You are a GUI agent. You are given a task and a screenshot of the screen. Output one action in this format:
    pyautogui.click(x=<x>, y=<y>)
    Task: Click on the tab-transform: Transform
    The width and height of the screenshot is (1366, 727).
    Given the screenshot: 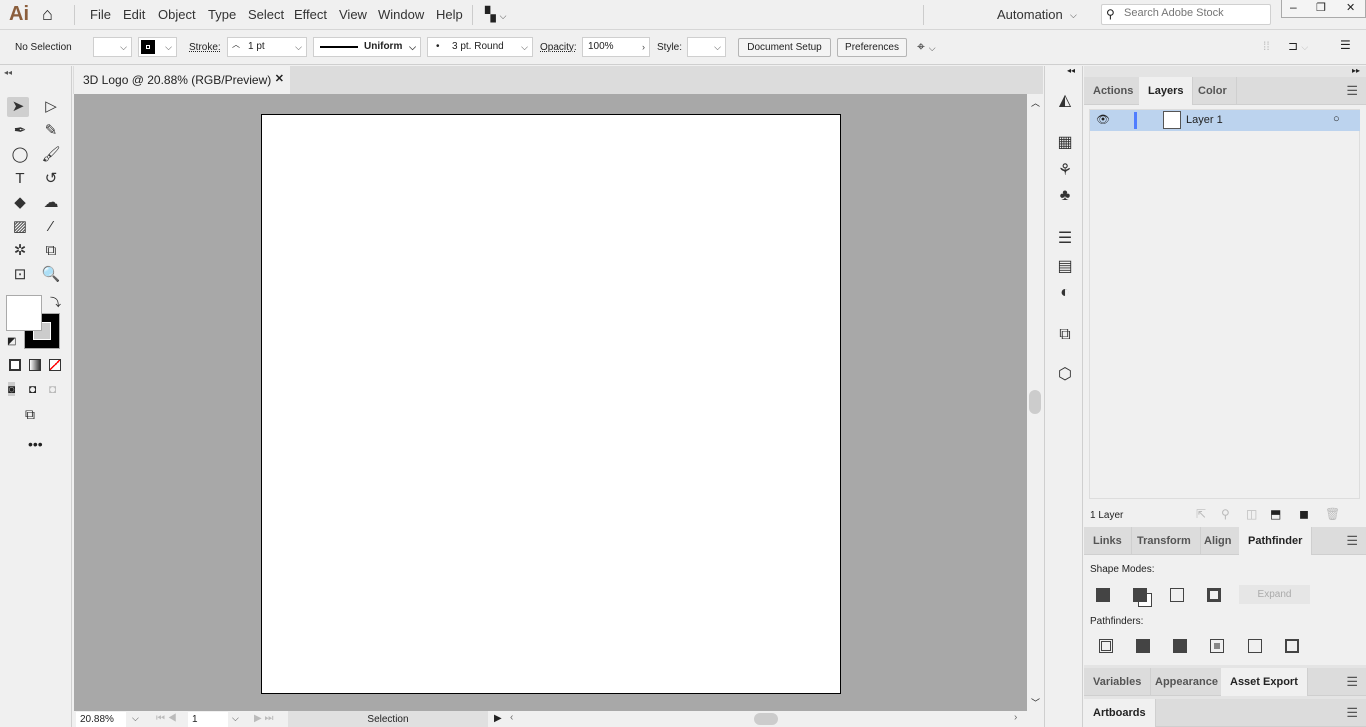 What is the action you would take?
    pyautogui.click(x=1164, y=541)
    